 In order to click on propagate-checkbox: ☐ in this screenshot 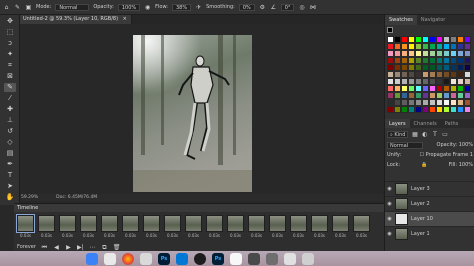, I will do `click(422, 155)`.